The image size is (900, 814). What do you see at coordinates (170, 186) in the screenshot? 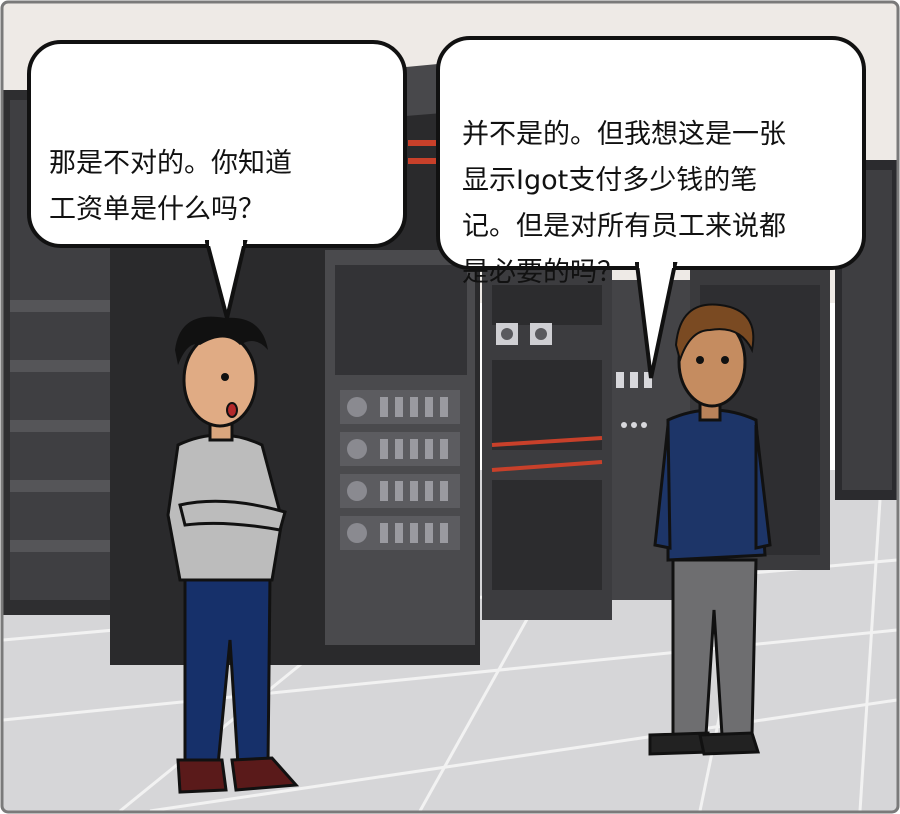
I see `speech-text-left: 那是不对的。你知道 工资单是什么吗？` at bounding box center [170, 186].